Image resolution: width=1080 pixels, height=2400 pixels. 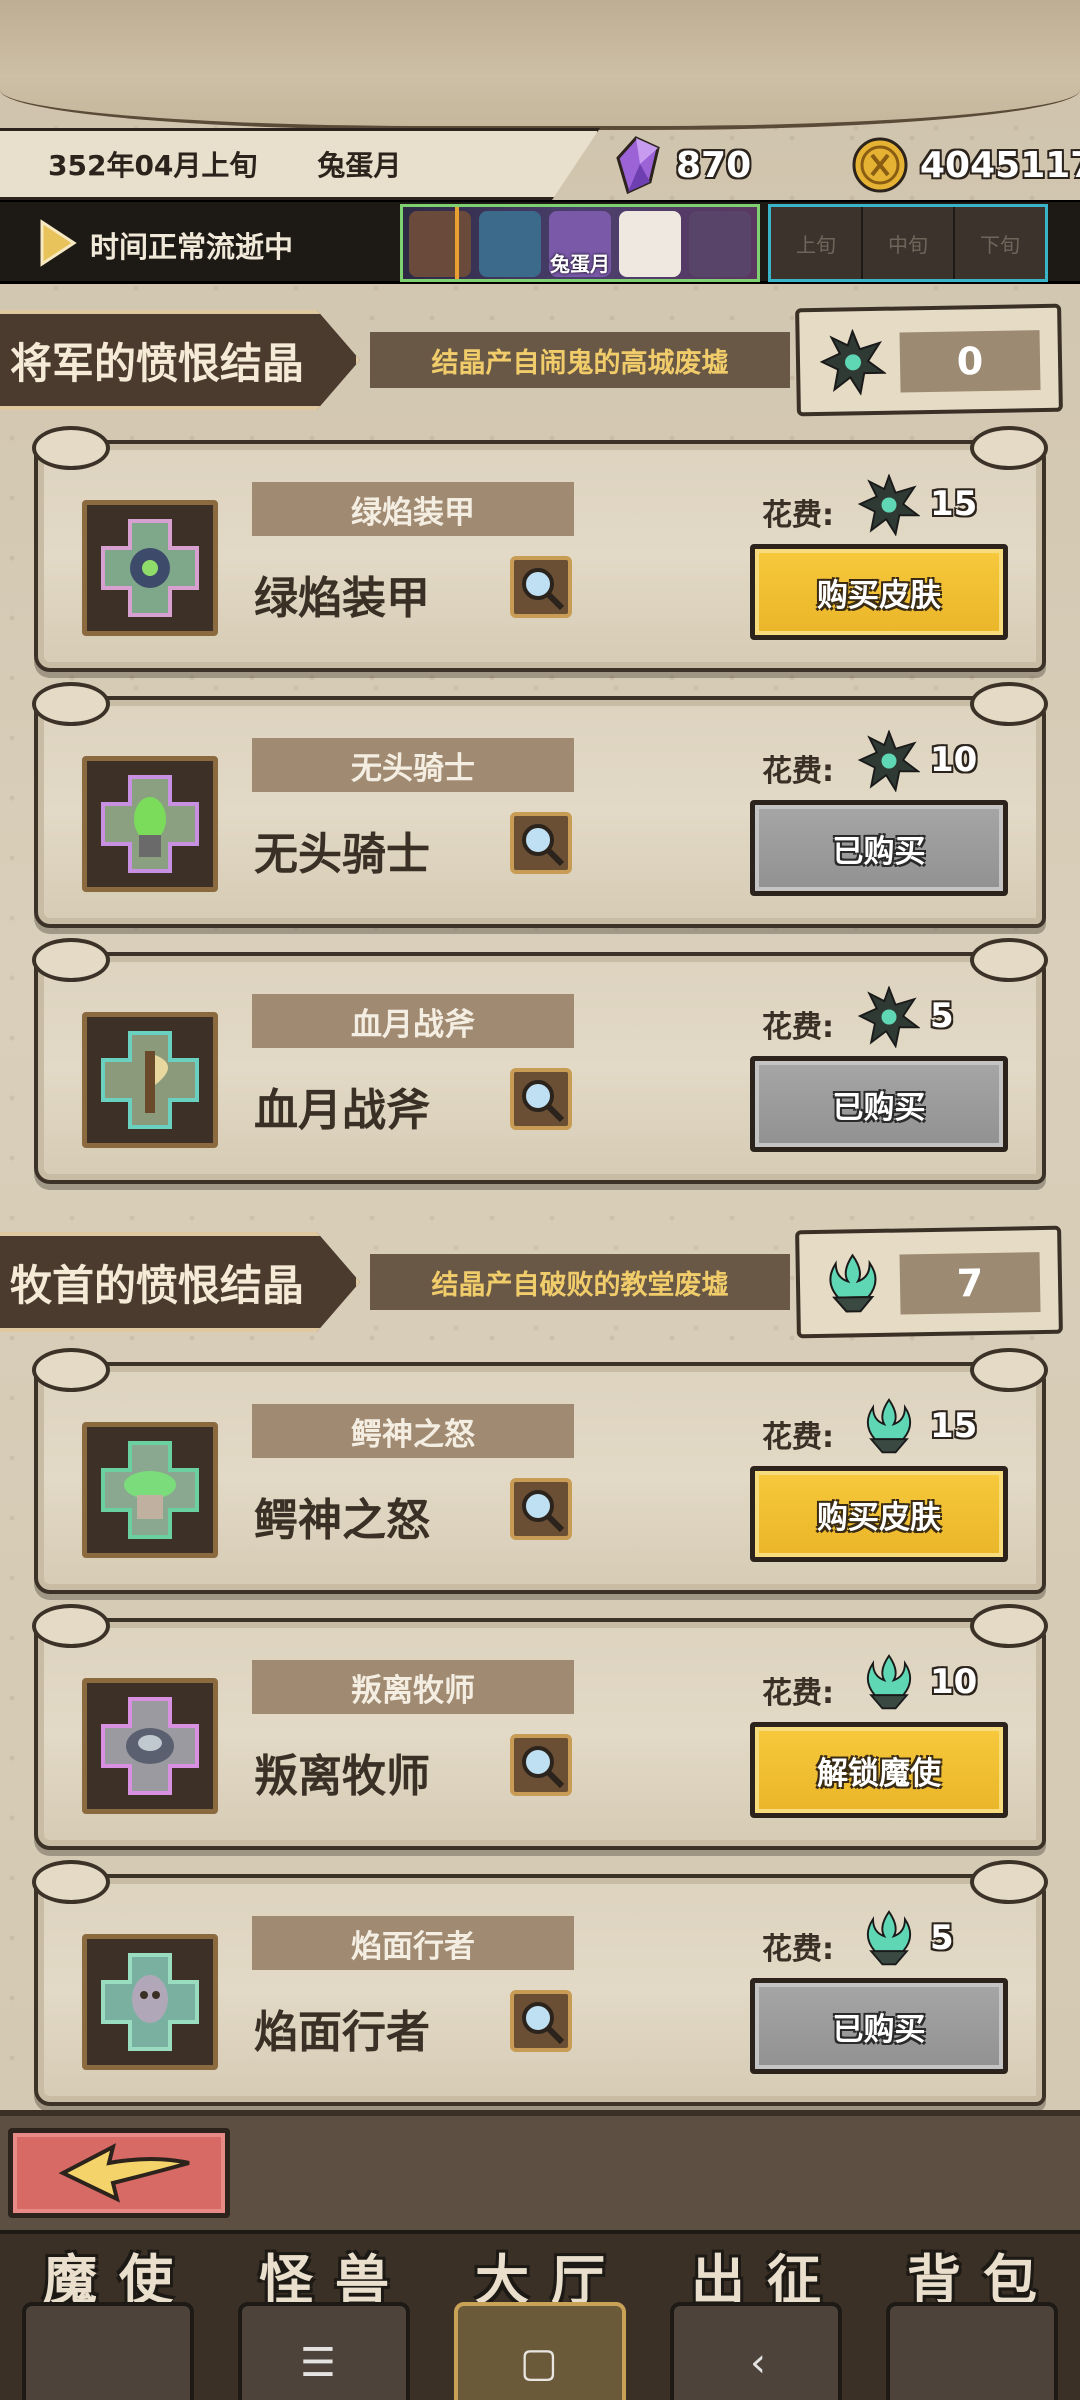 I want to click on unlock-envoy-button: 解锁魔使, so click(x=879, y=1770).